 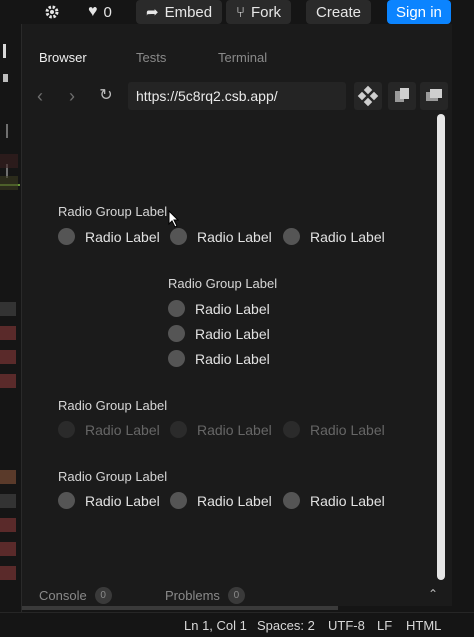 I want to click on tab-tests: Tests, so click(x=151, y=57).